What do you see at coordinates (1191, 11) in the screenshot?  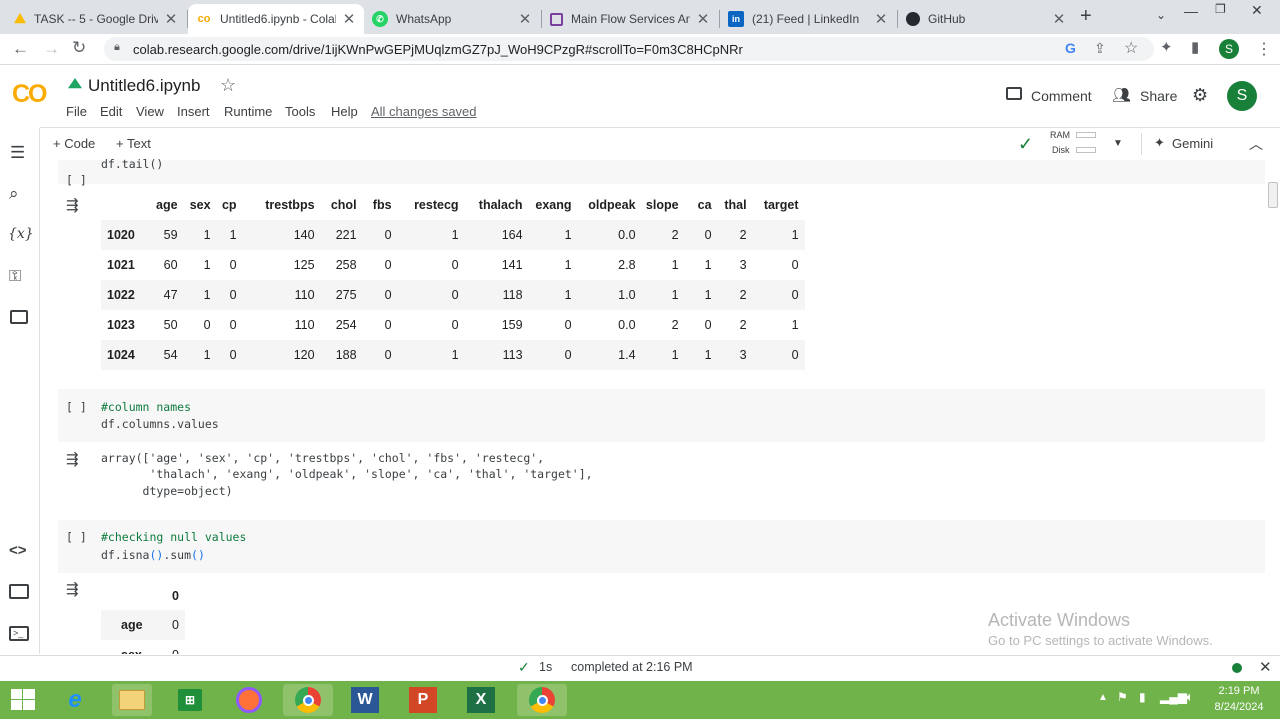 I see `minimize-window-icon: —` at bounding box center [1191, 11].